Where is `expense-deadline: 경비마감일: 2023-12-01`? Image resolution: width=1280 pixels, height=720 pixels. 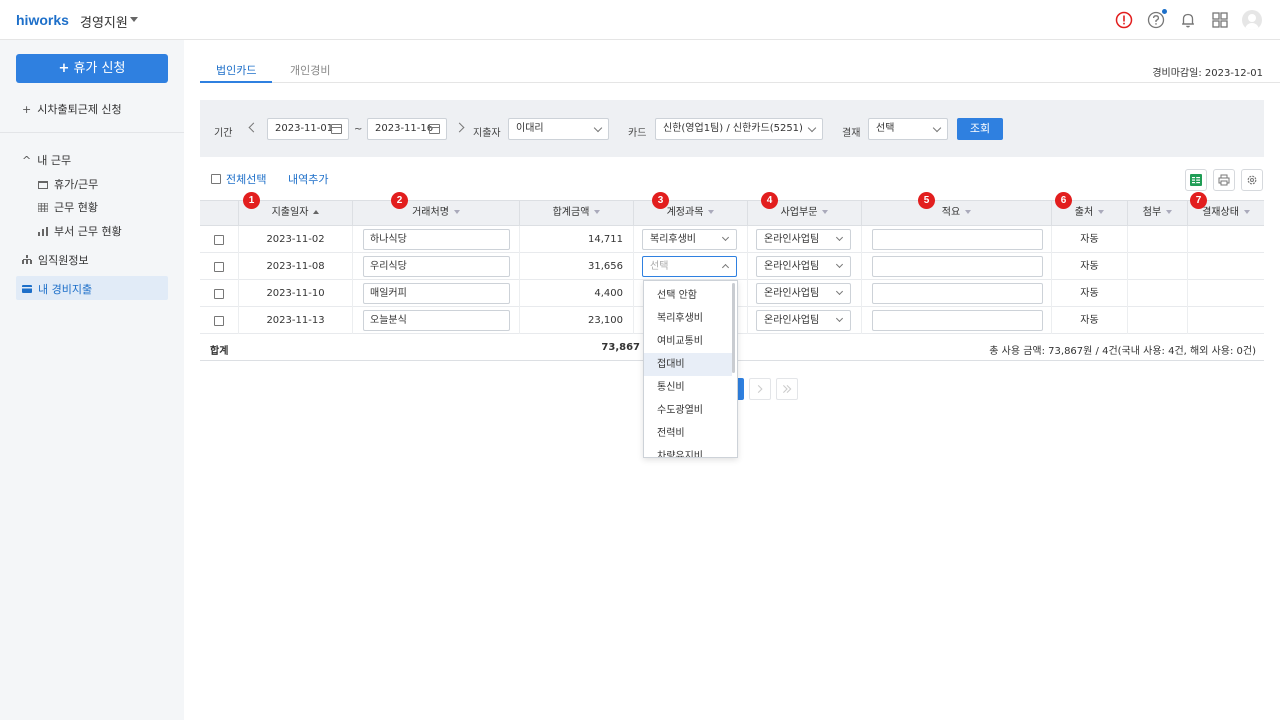
expense-deadline: 경비마감일: 2023-12-01 is located at coordinates (1207, 73).